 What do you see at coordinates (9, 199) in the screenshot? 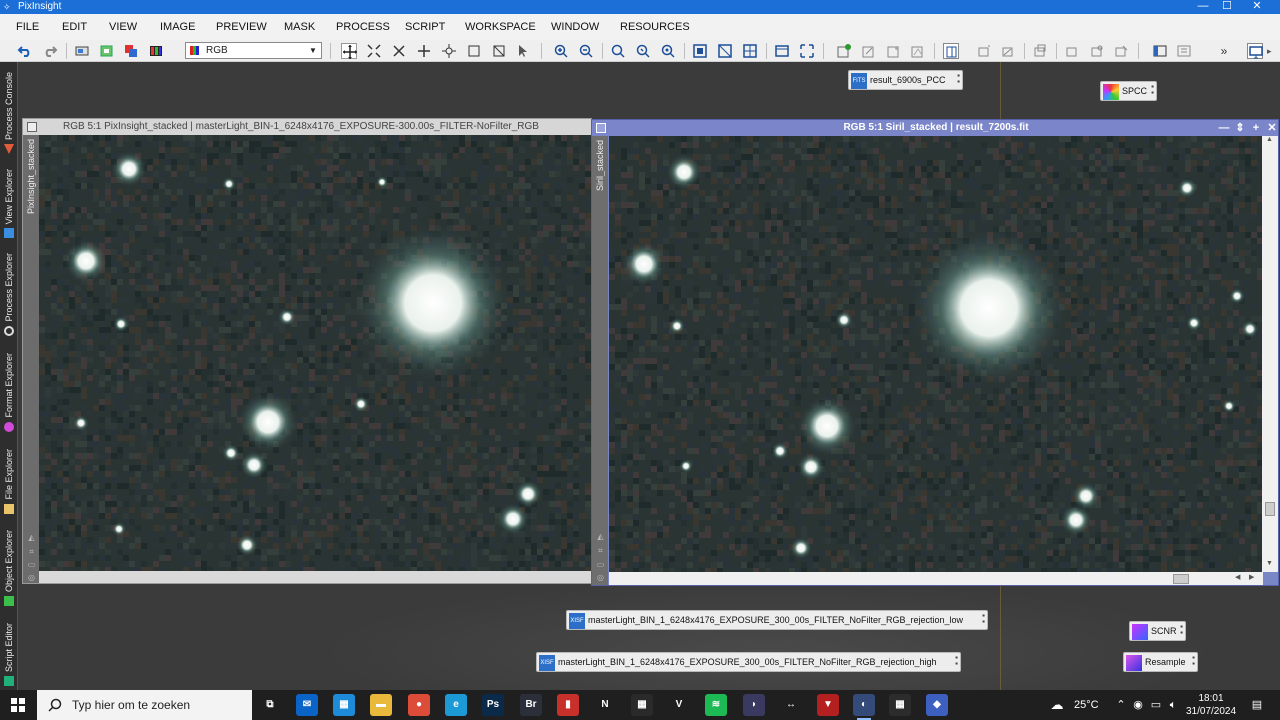
I see `tab-view-explorer: View Explorer` at bounding box center [9, 199].